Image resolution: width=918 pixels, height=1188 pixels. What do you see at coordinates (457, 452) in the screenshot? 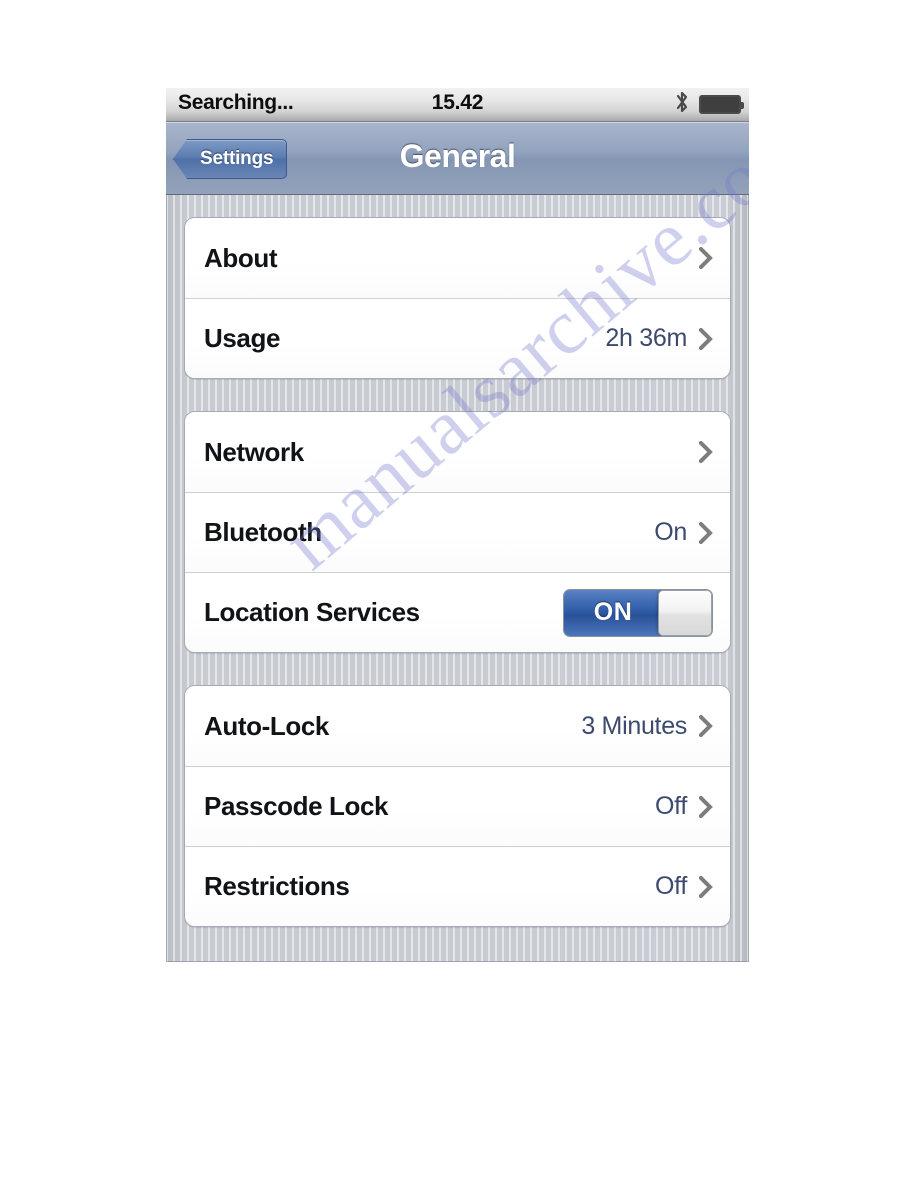
I see `row-network: Network` at bounding box center [457, 452].